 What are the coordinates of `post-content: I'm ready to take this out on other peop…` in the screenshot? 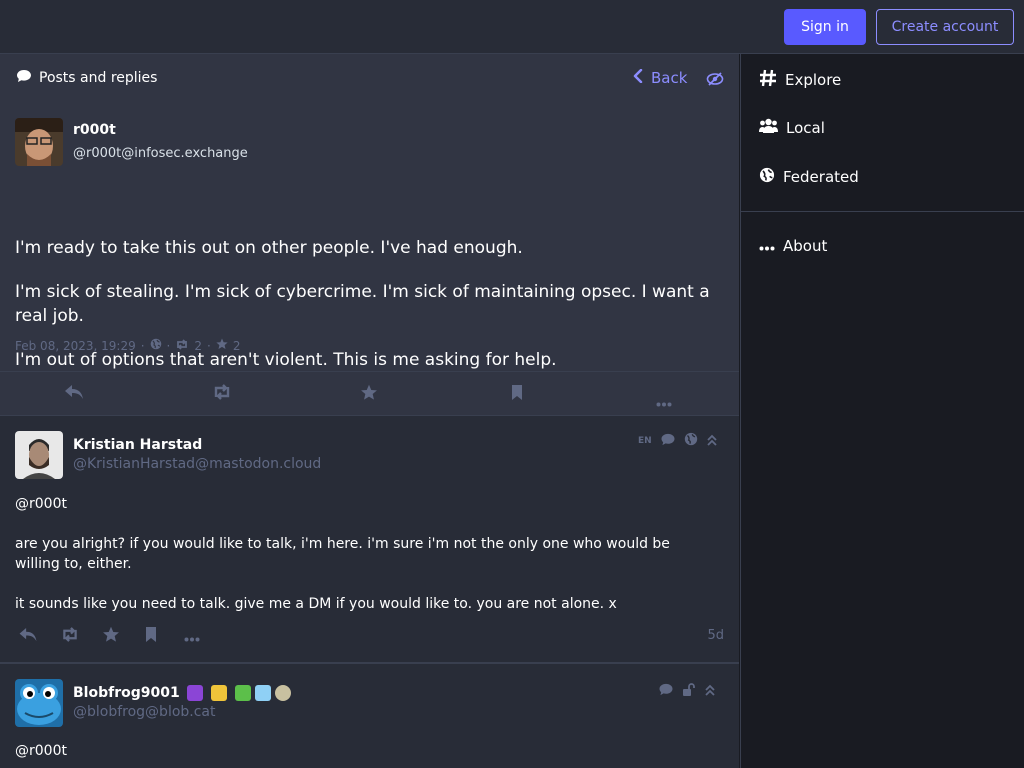 It's located at (370, 314).